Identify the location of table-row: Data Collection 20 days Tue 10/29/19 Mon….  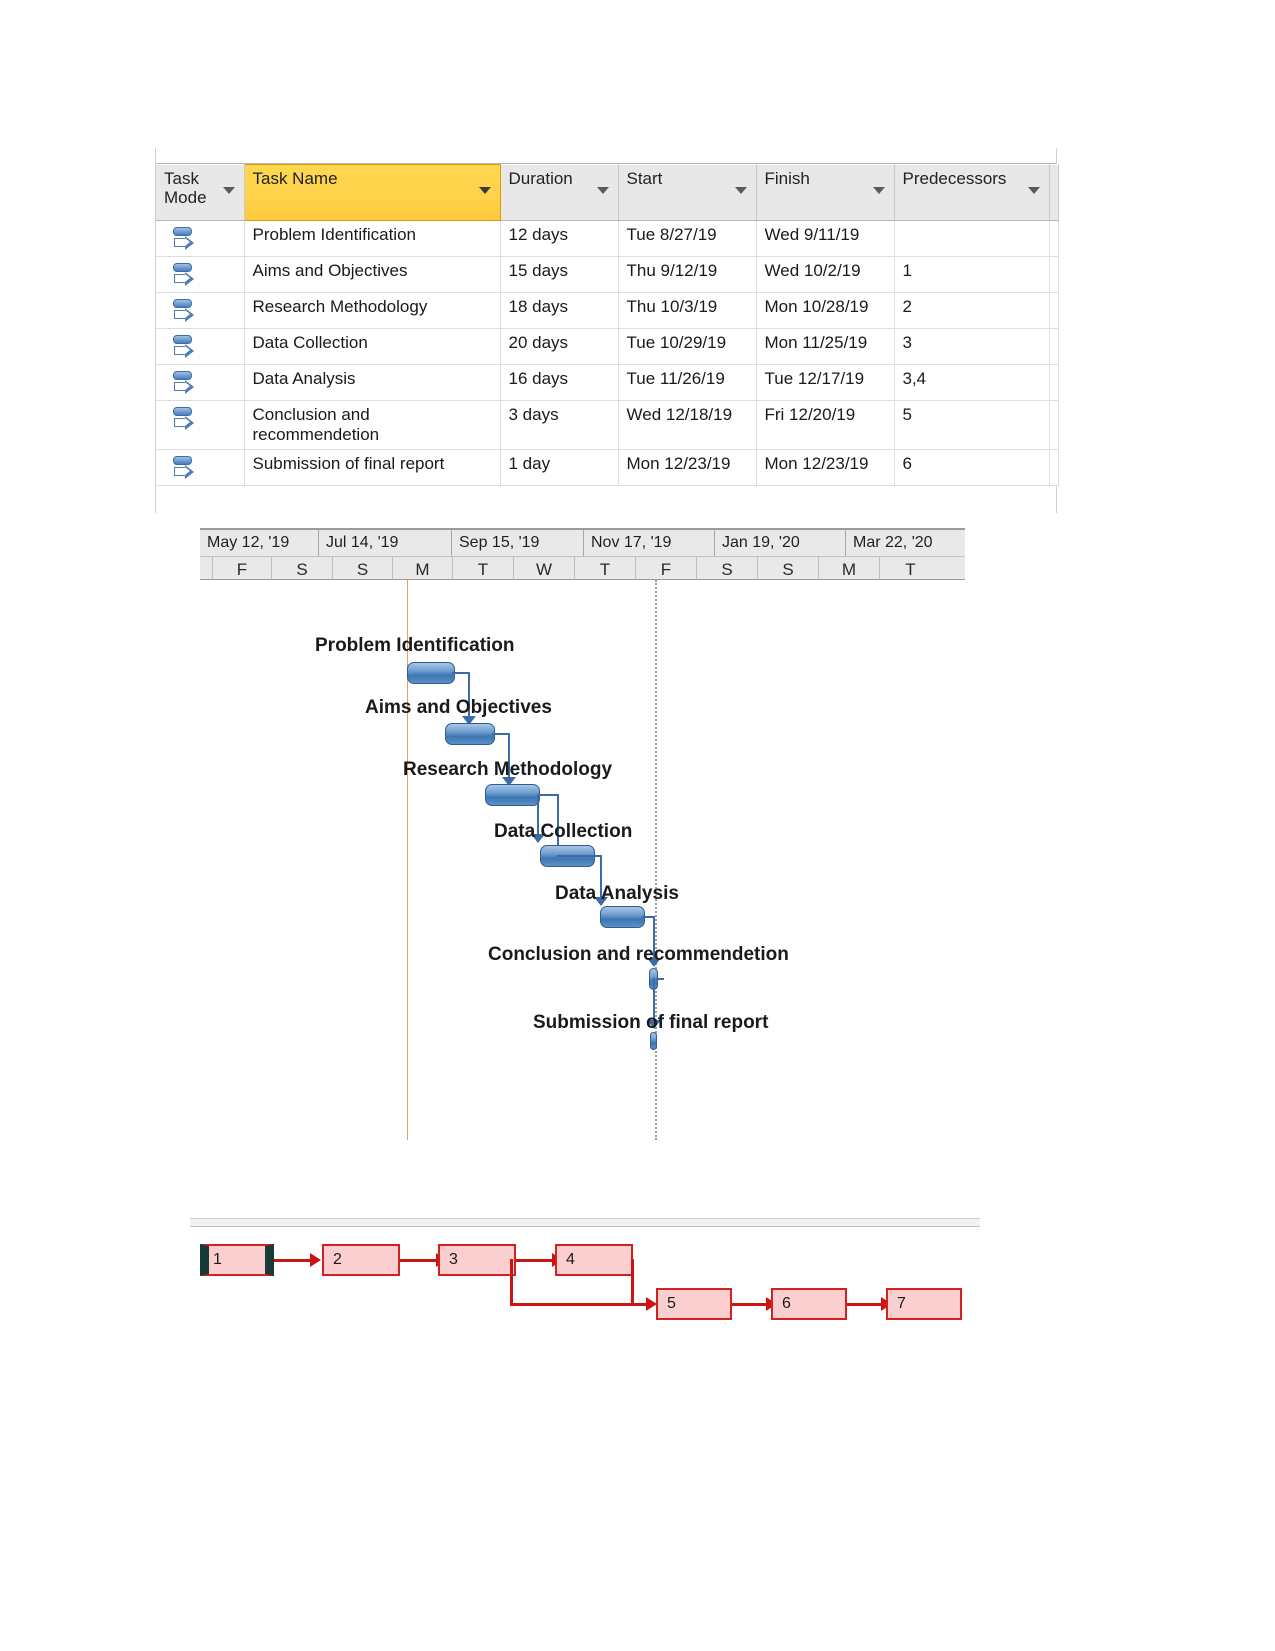
(607, 346).